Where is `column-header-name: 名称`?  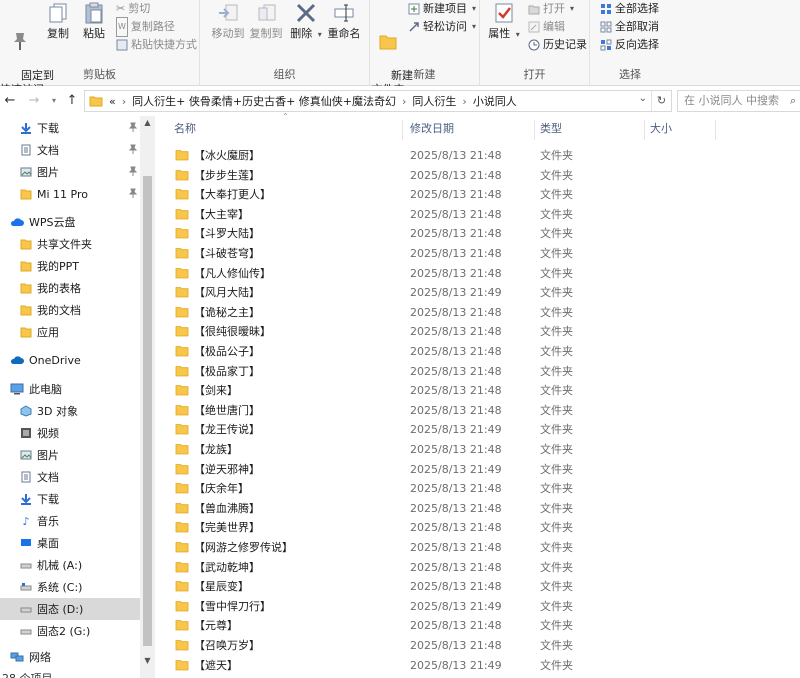
column-header-name: 名称 is located at coordinates (185, 129).